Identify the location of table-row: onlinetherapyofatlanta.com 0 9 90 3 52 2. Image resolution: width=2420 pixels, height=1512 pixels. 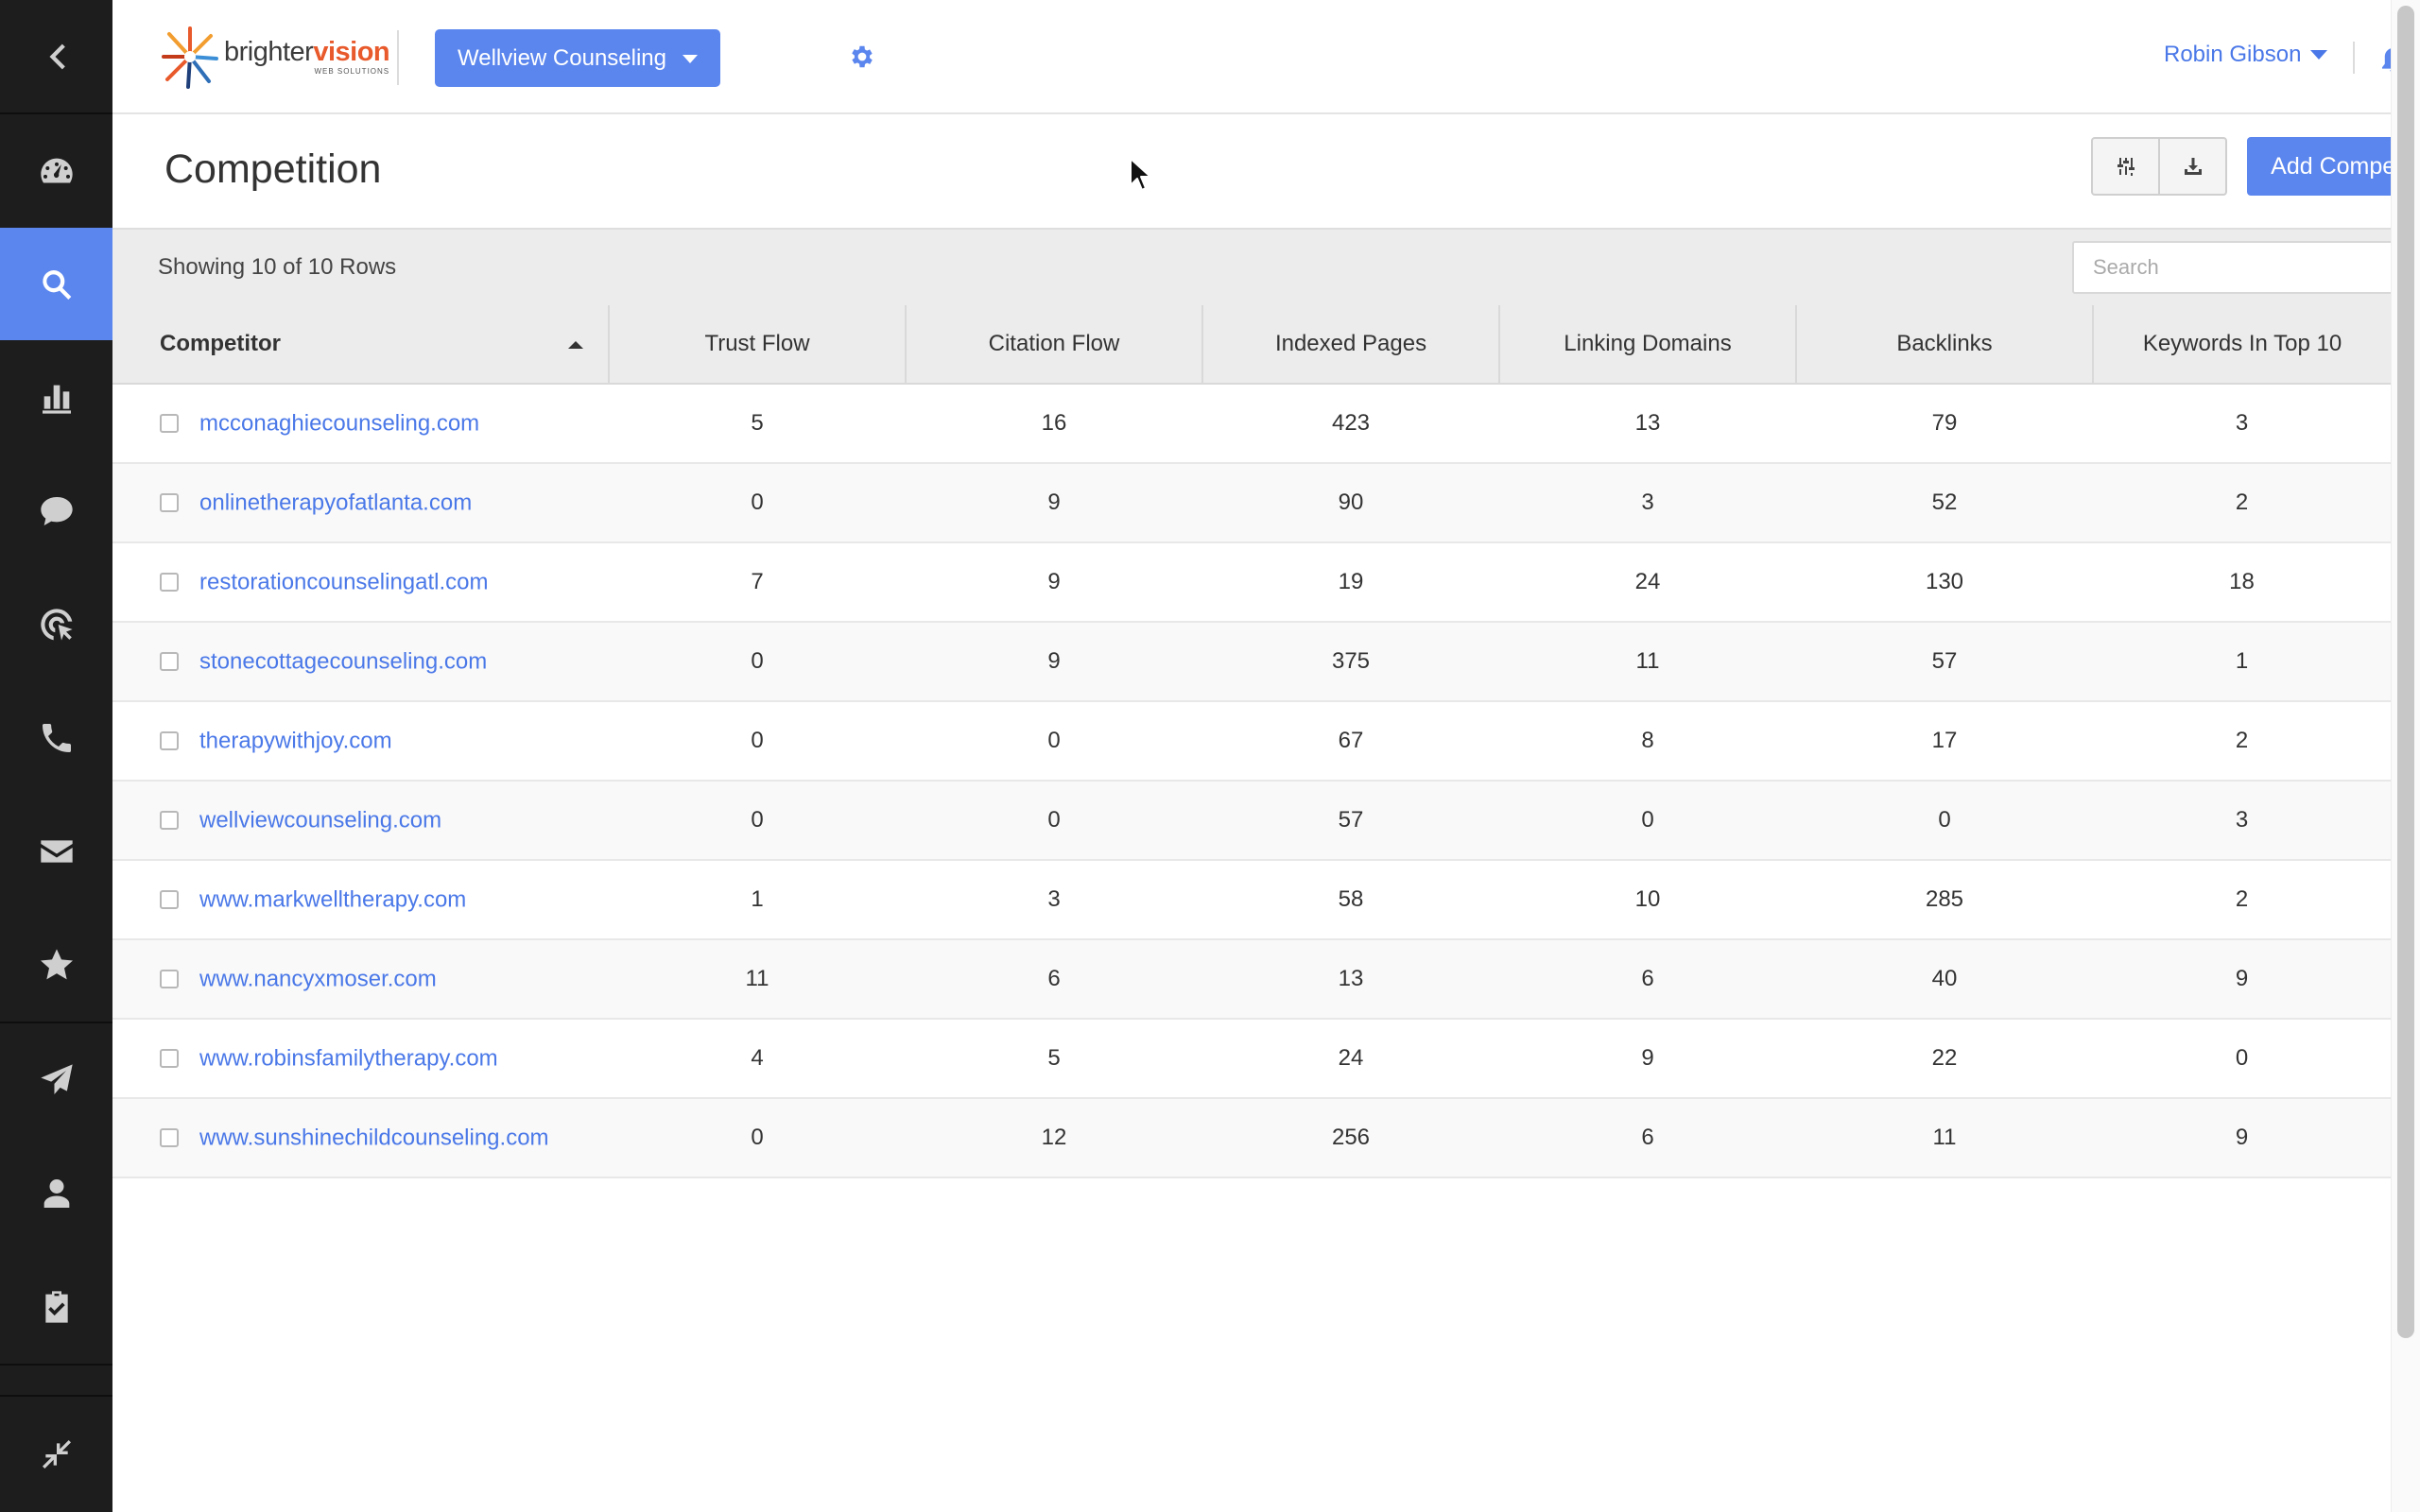
(1251, 503).